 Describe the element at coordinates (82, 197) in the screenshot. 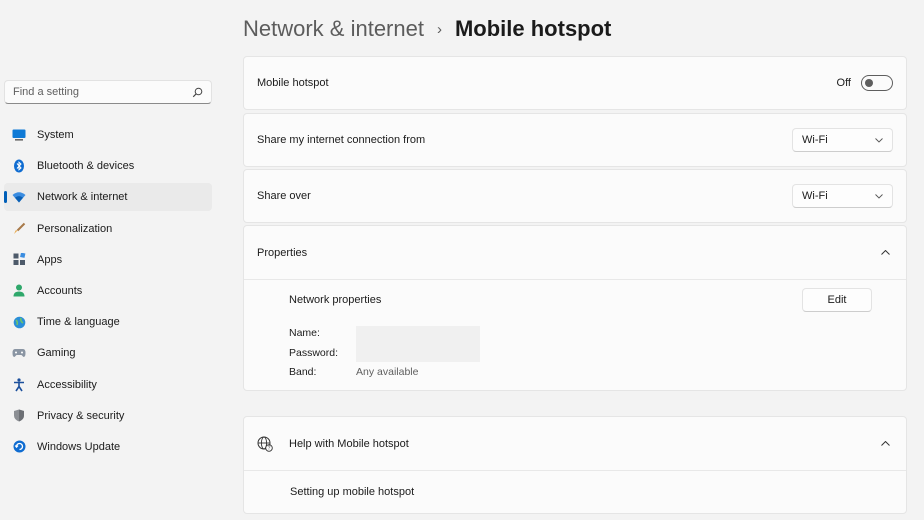

I see `sidebar-item-label: Network & internet` at that location.